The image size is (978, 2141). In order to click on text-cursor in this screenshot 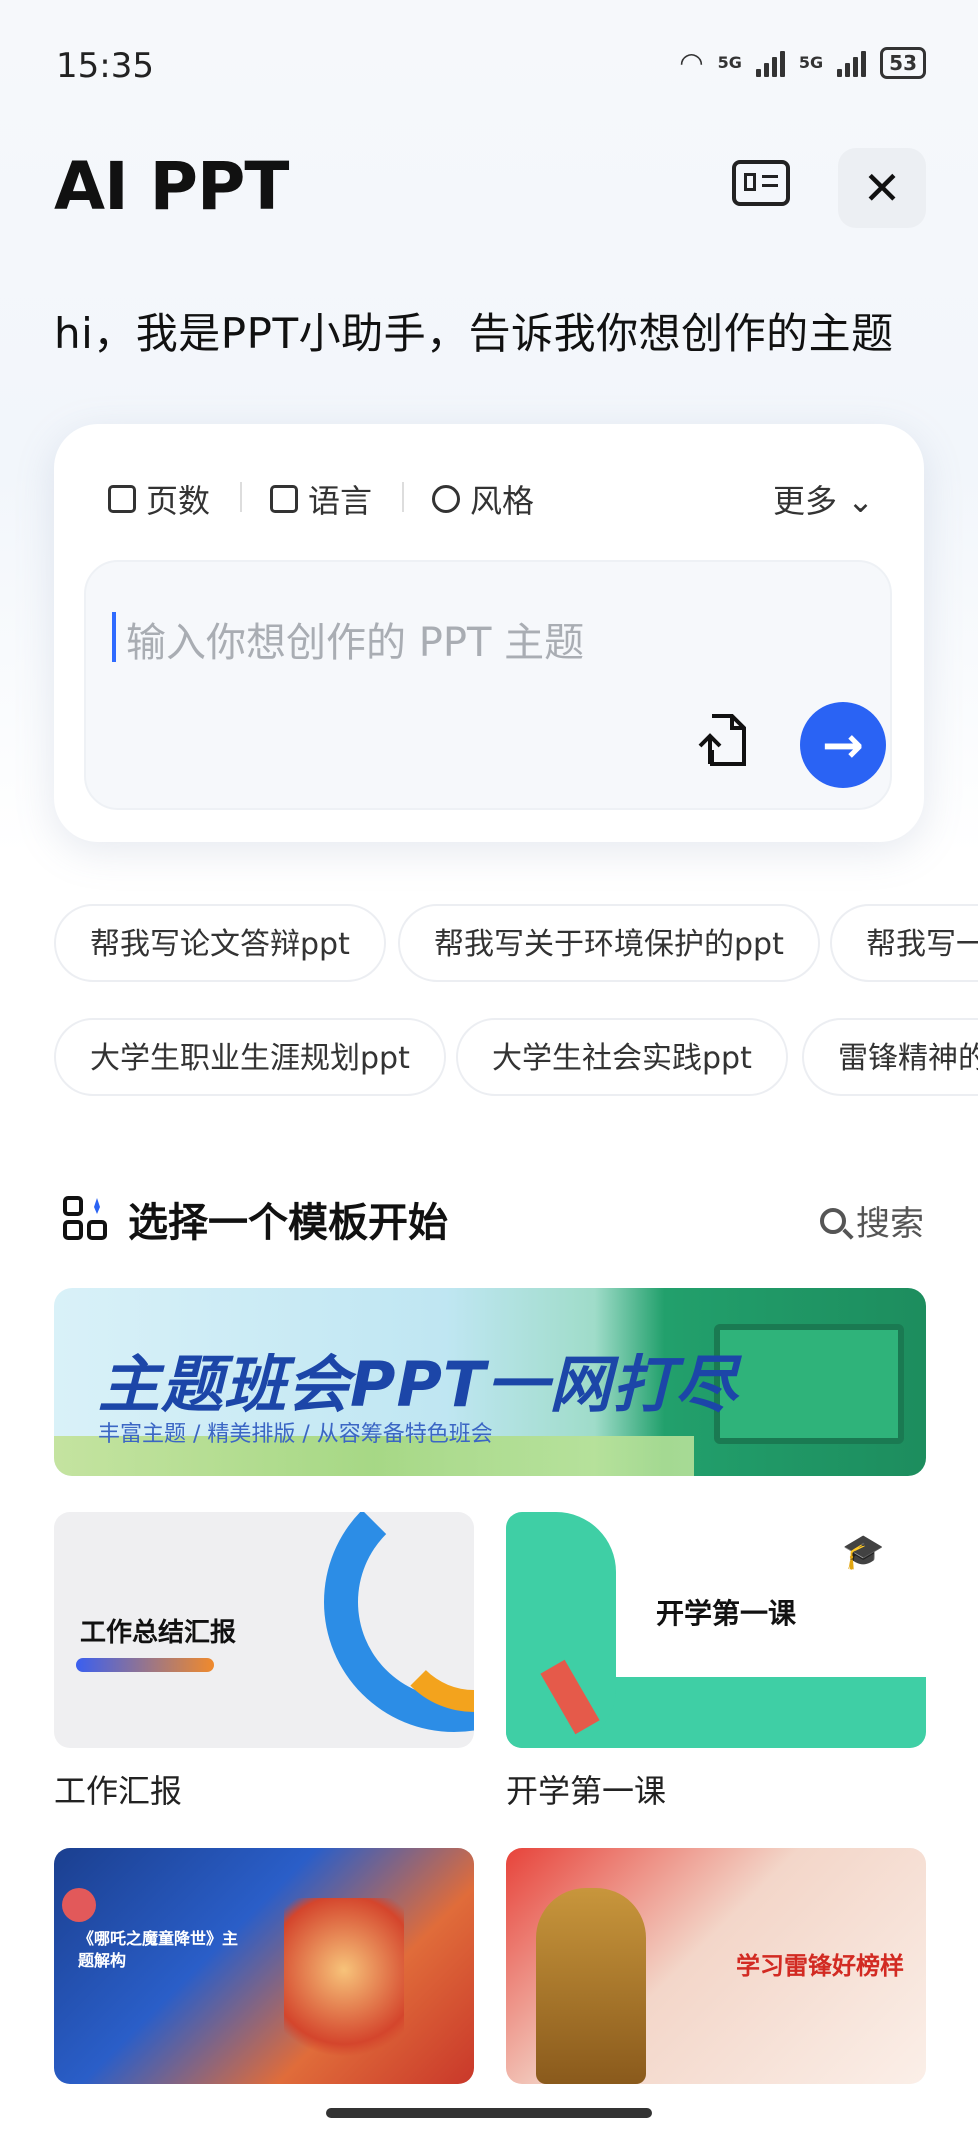, I will do `click(114, 637)`.